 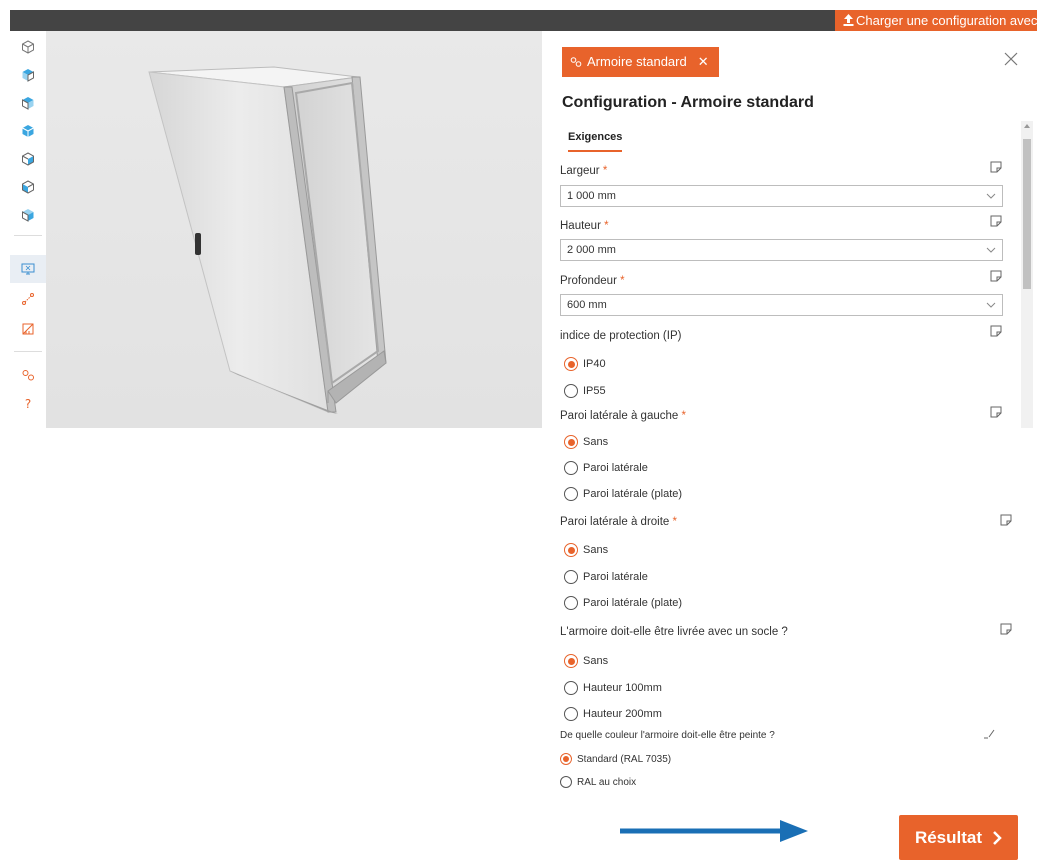 I want to click on cube-icon, so click(x=28, y=47).